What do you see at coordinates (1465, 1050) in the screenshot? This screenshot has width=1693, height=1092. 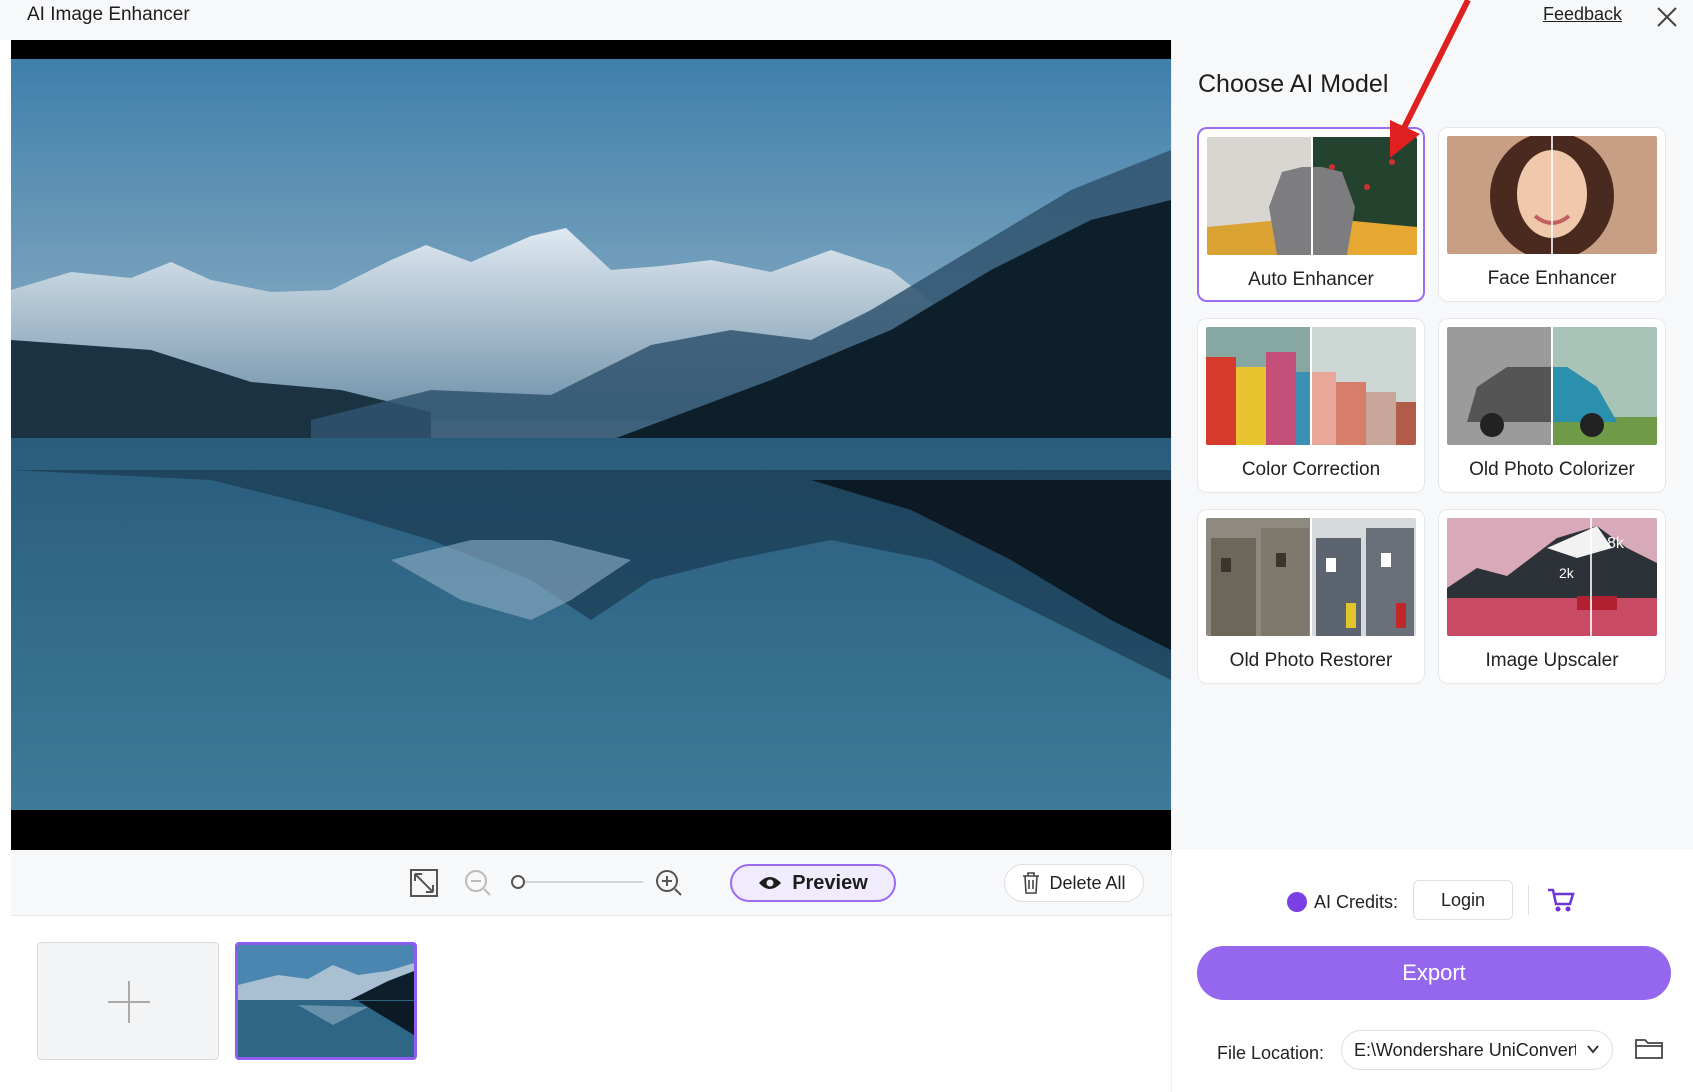 I see `file-location-value: E:\Wondershare UniConverter` at bounding box center [1465, 1050].